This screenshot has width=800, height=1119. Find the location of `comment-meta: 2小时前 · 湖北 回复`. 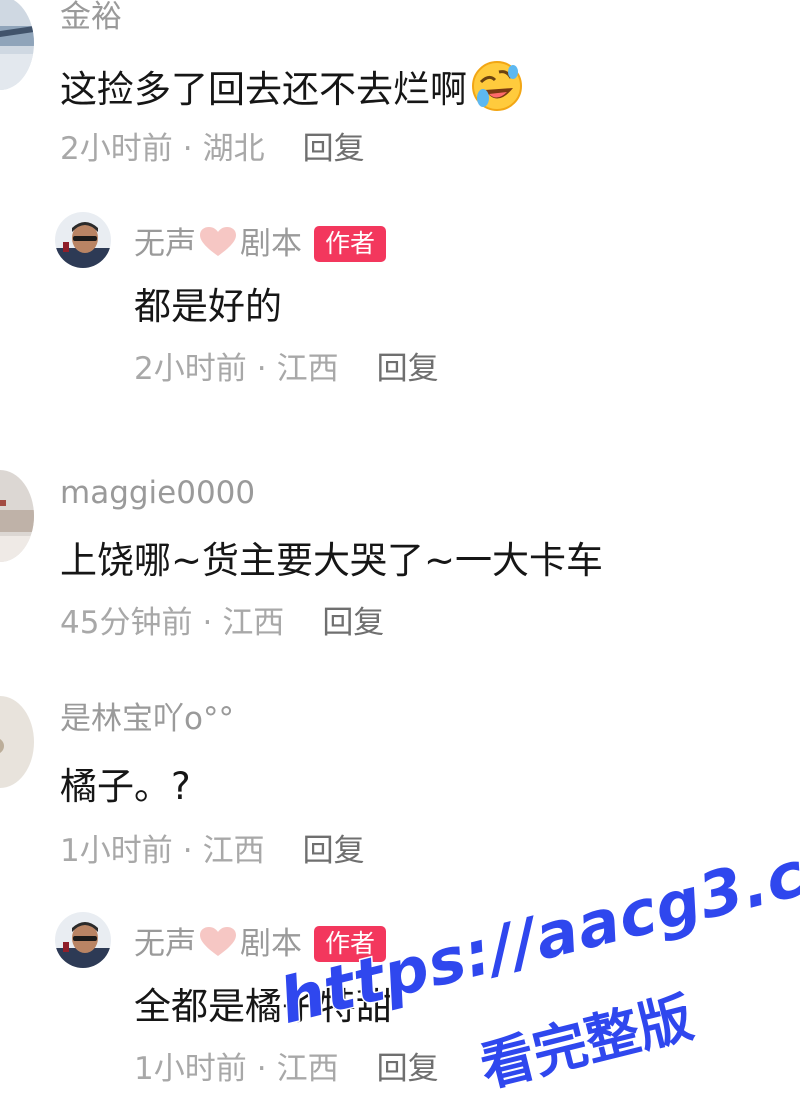

comment-meta: 2小时前 · 湖北 回复 is located at coordinates (212, 149).